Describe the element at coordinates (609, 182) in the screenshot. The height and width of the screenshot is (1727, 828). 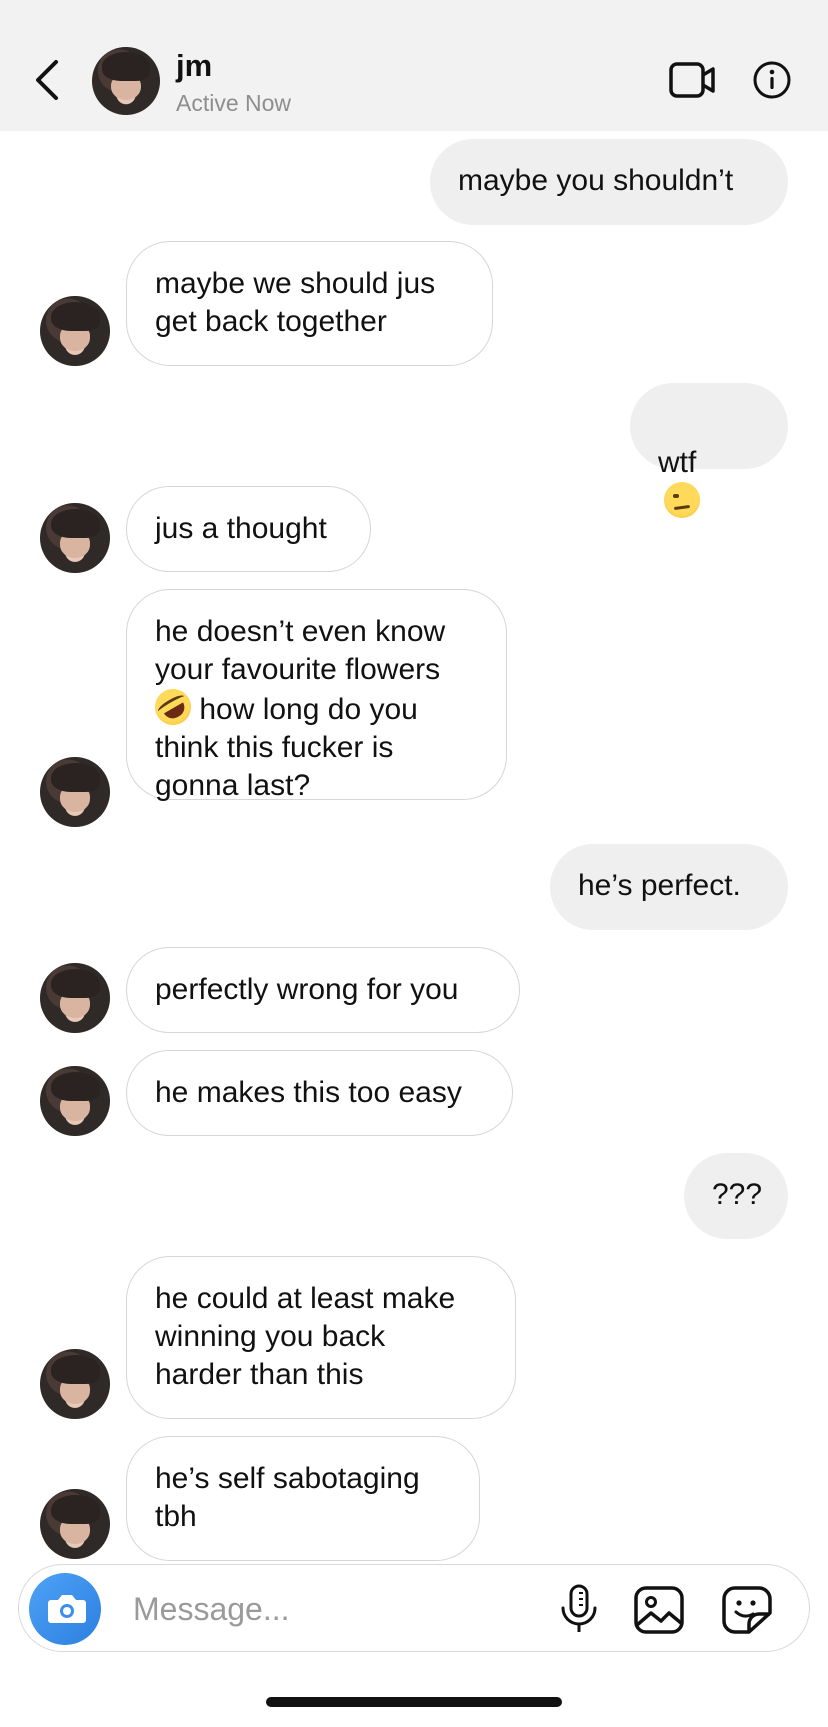
I see `outgoing-message: maybe you shouldn’t` at that location.